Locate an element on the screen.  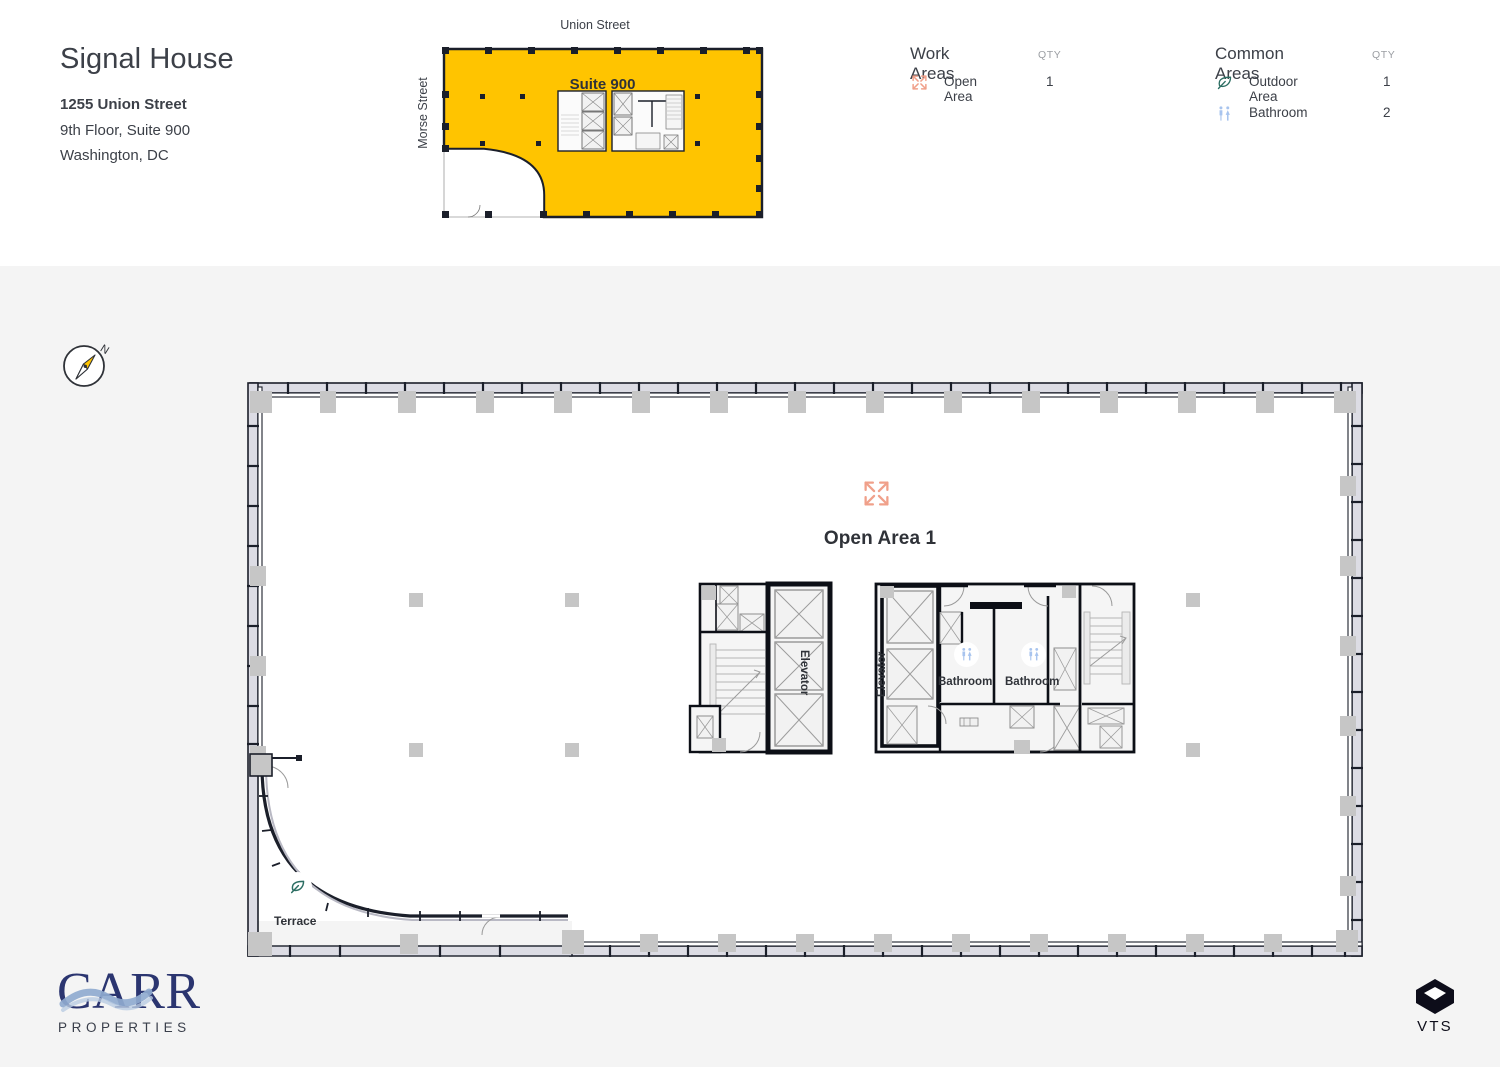
legend-count-bathroom: 2 is located at coordinates (1387, 112).